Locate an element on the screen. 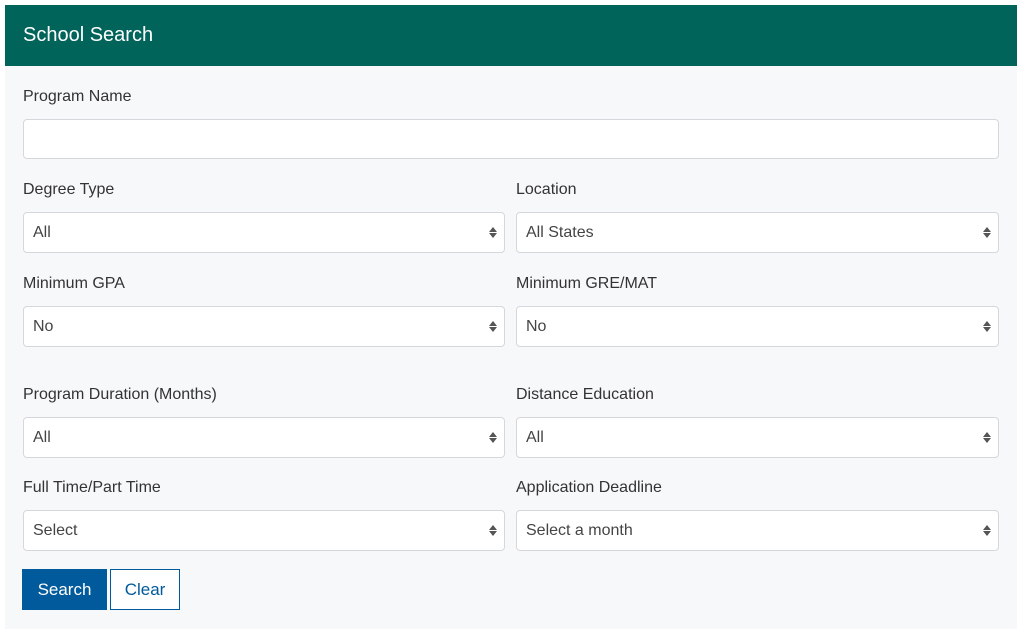 This screenshot has width=1024, height=633. full-part-time-label: Full Time/Part Time is located at coordinates (92, 487).